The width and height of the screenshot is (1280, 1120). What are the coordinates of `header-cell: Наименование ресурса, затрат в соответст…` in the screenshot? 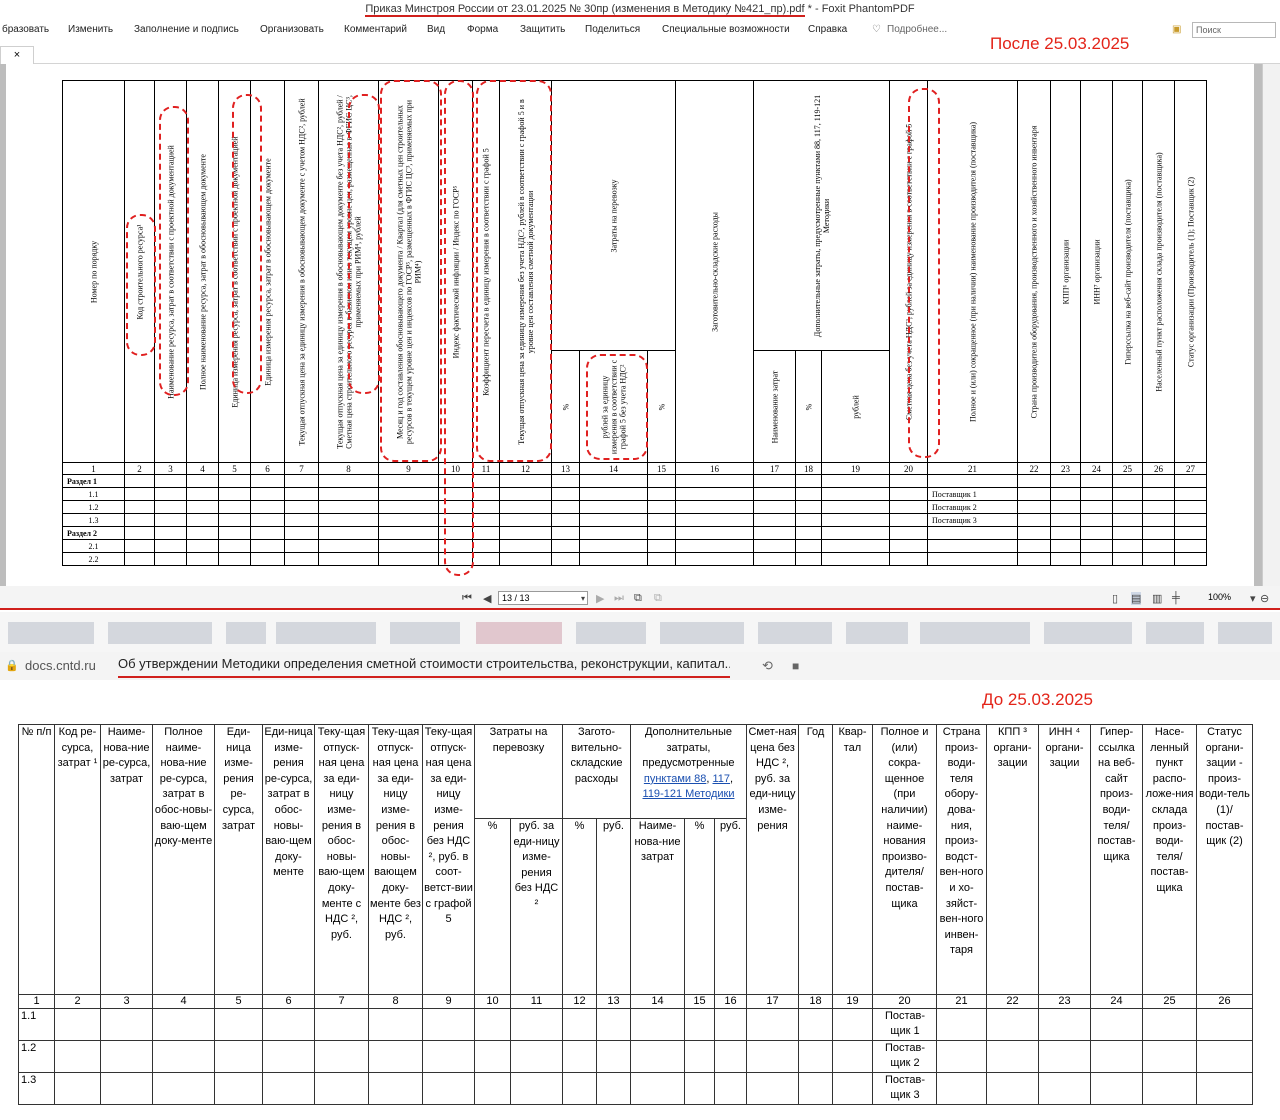 It's located at (170, 271).